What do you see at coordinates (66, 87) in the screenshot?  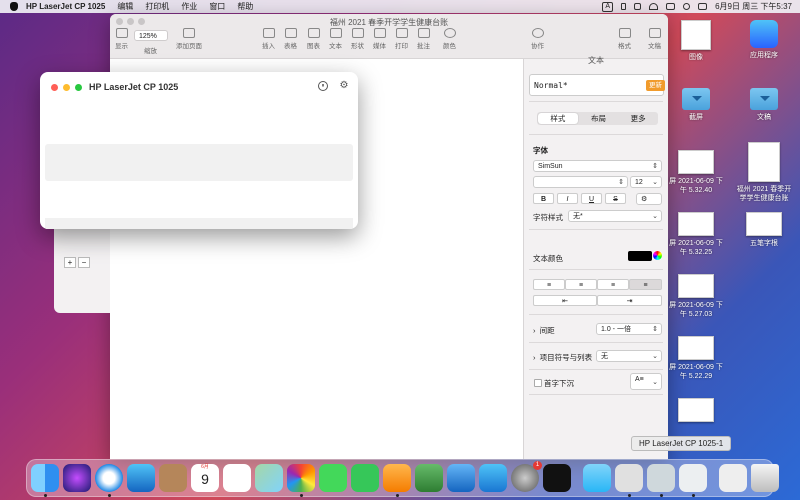 I see `minimize-button` at bounding box center [66, 87].